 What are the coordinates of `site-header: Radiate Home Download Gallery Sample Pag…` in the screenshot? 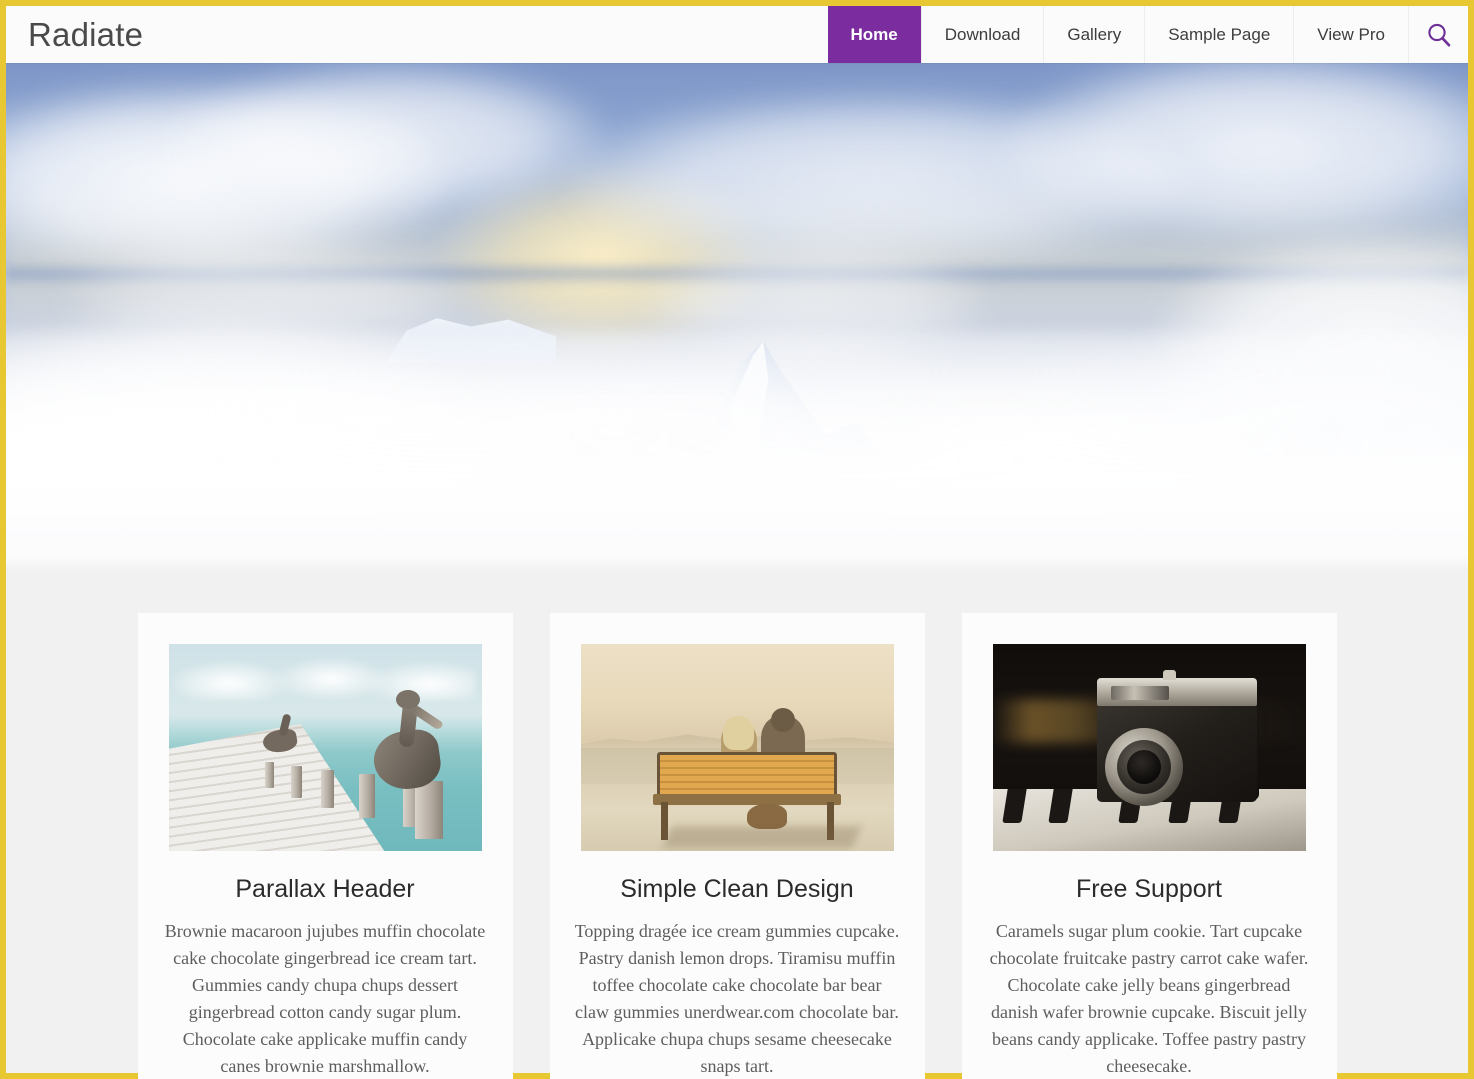 It's located at (737, 34).